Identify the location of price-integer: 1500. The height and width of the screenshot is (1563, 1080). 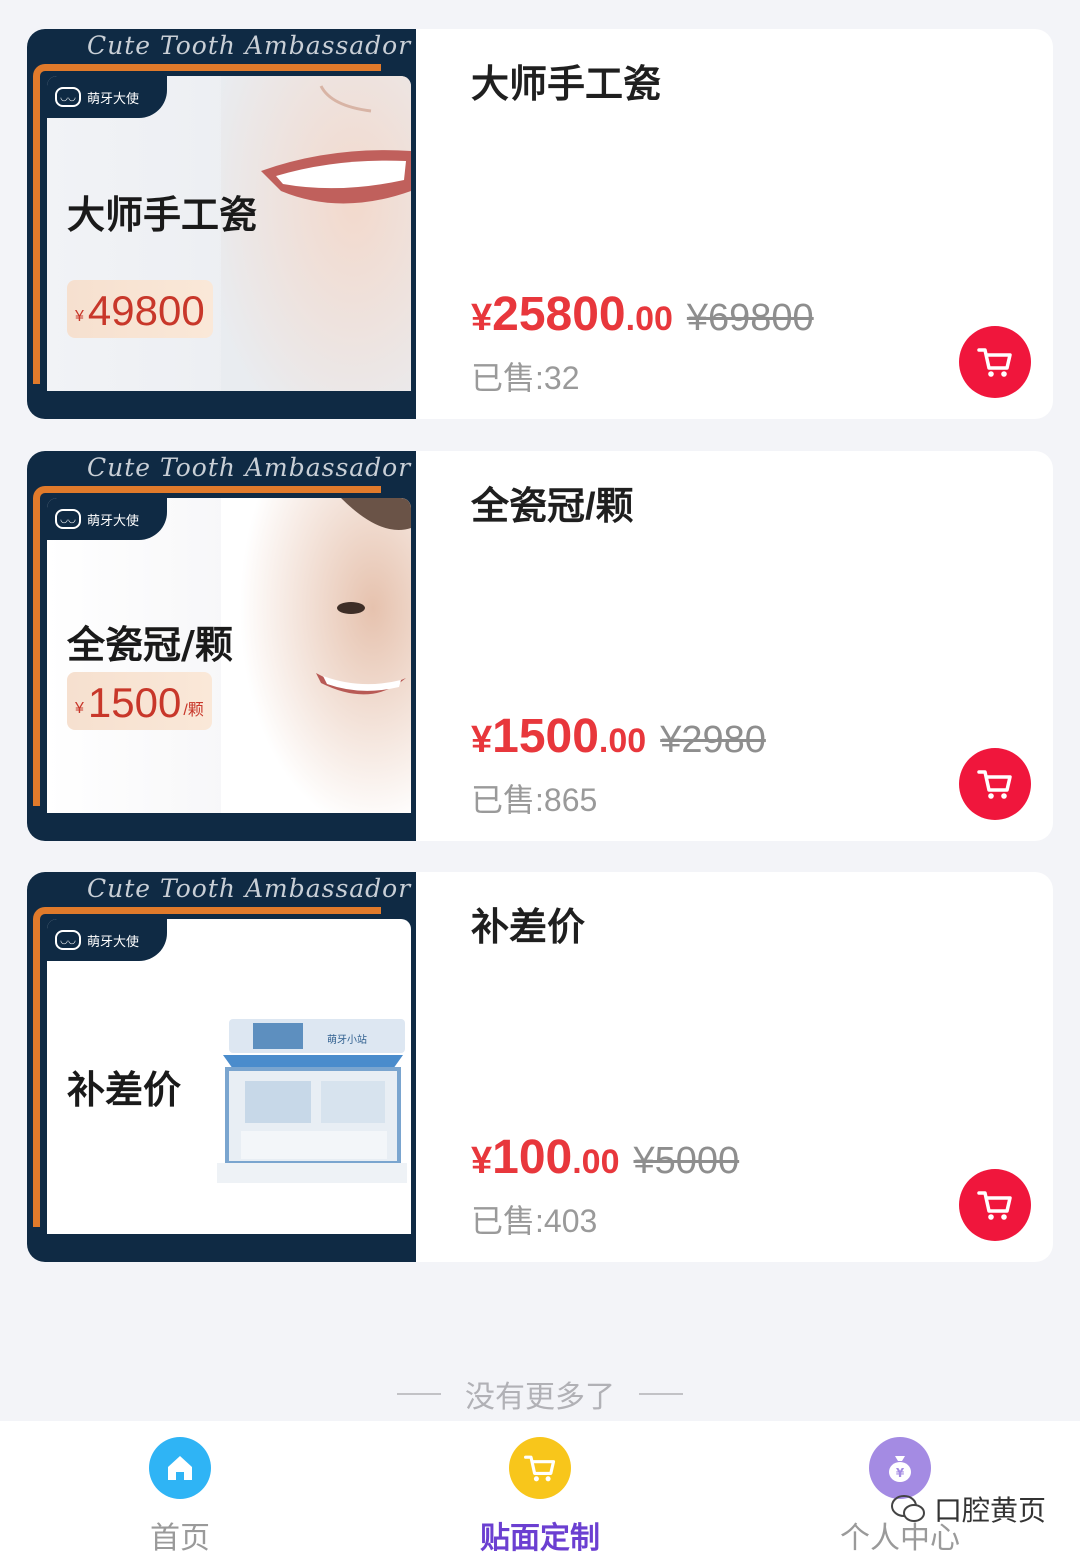
(545, 736).